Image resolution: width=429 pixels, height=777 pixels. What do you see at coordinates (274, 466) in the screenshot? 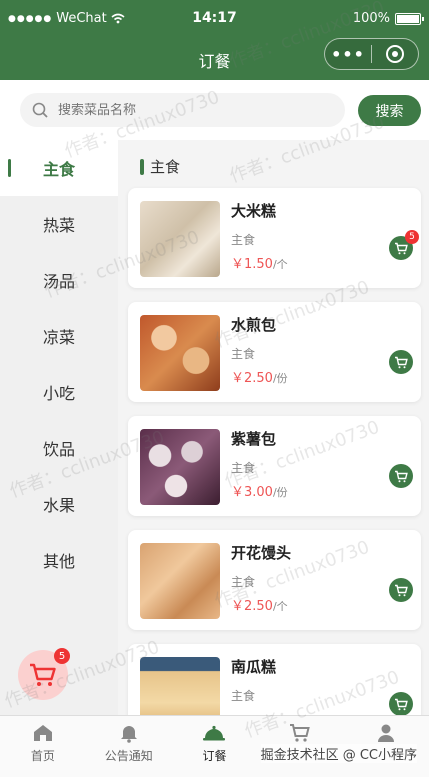
I see `dish-card: 紫薯包 主食 ￥3.00/份` at bounding box center [274, 466].